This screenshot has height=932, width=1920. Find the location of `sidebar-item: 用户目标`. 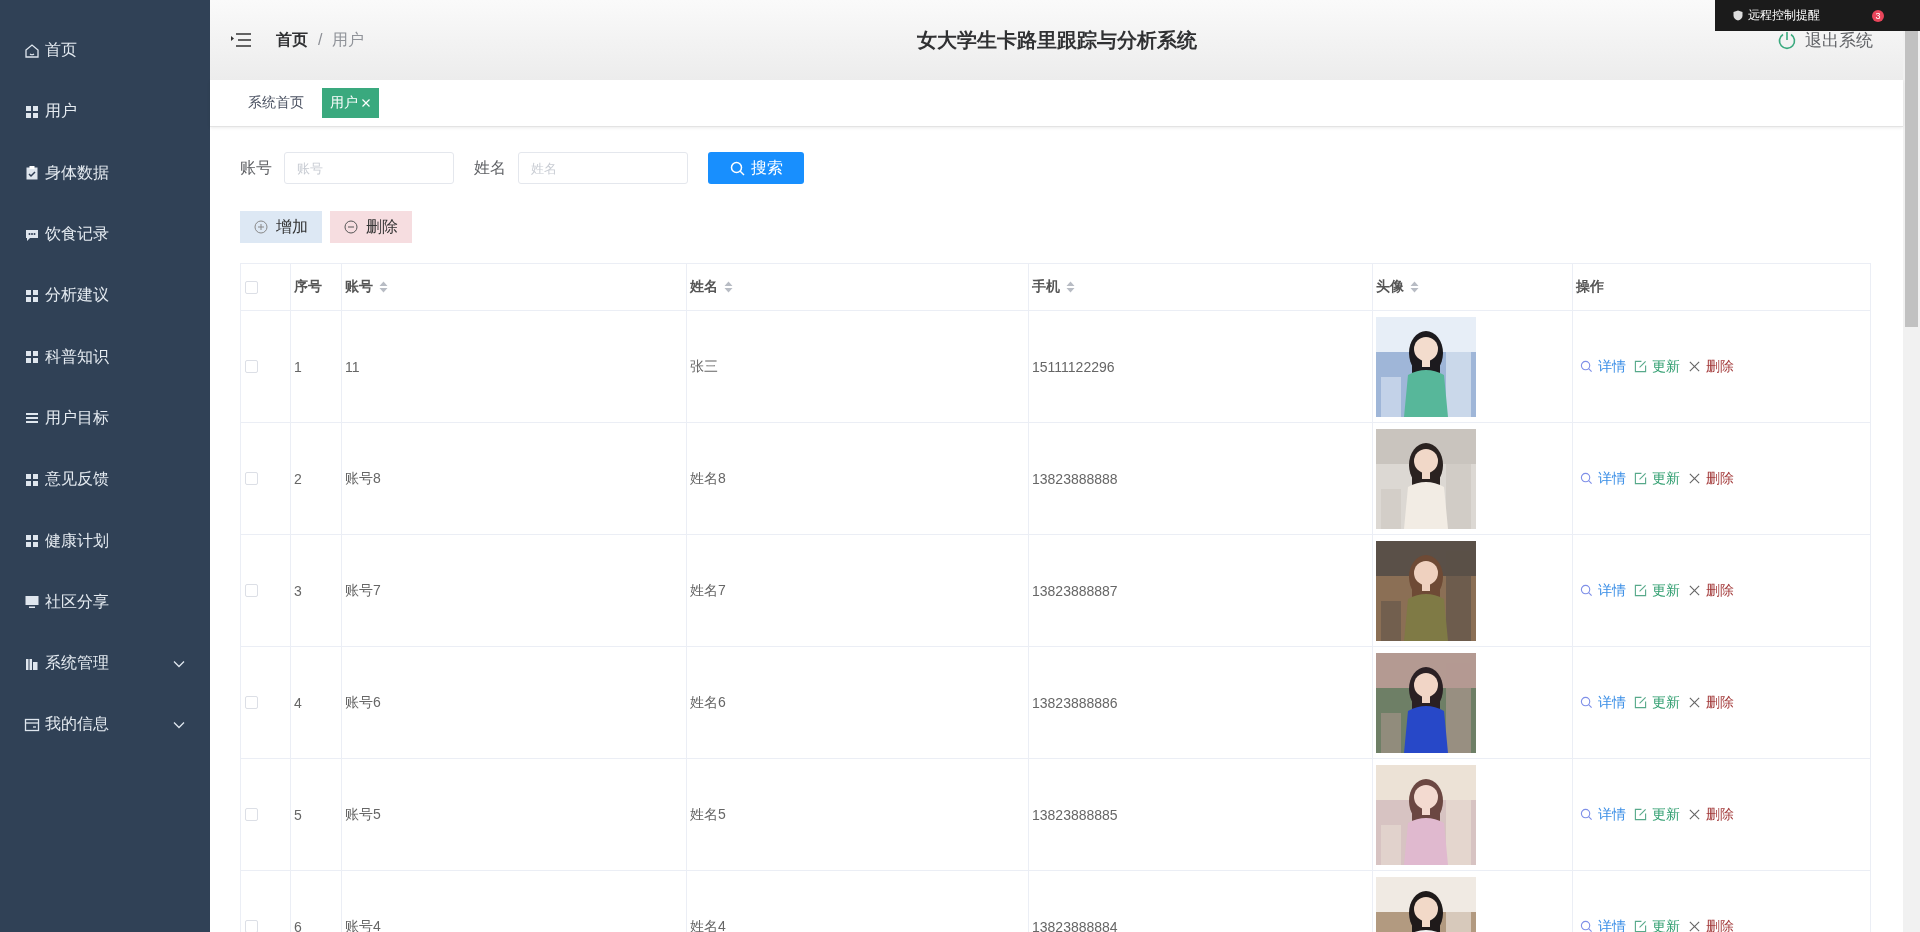

sidebar-item: 用户目标 is located at coordinates (105, 418).